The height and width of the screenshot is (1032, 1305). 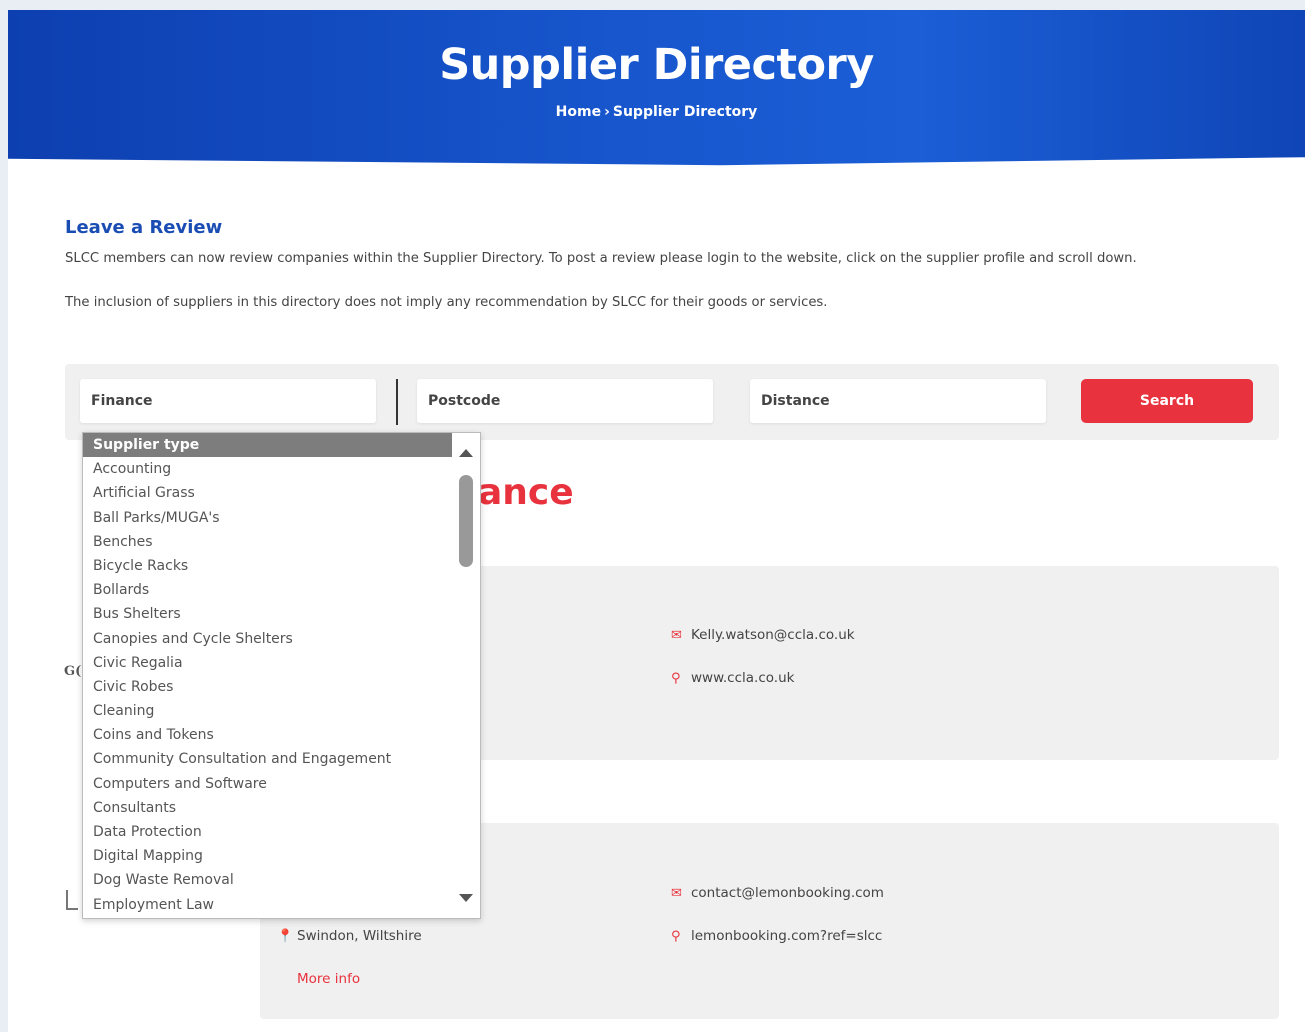 I want to click on dropdown-option: Consultants, so click(x=268, y=808).